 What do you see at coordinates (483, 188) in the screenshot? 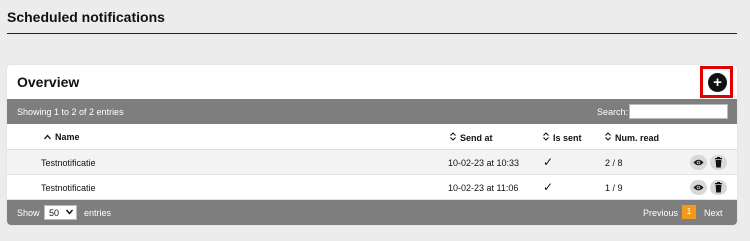
I see `cell-send-at: 10-02-23 at 11:06` at bounding box center [483, 188].